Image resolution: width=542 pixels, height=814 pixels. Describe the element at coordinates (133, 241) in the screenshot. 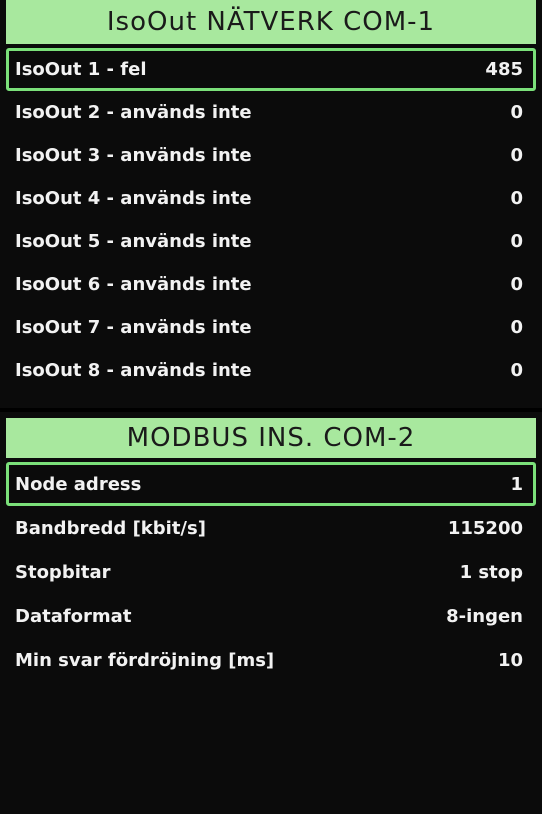

I see `item-label: IsoOut 5 - används inte` at that location.